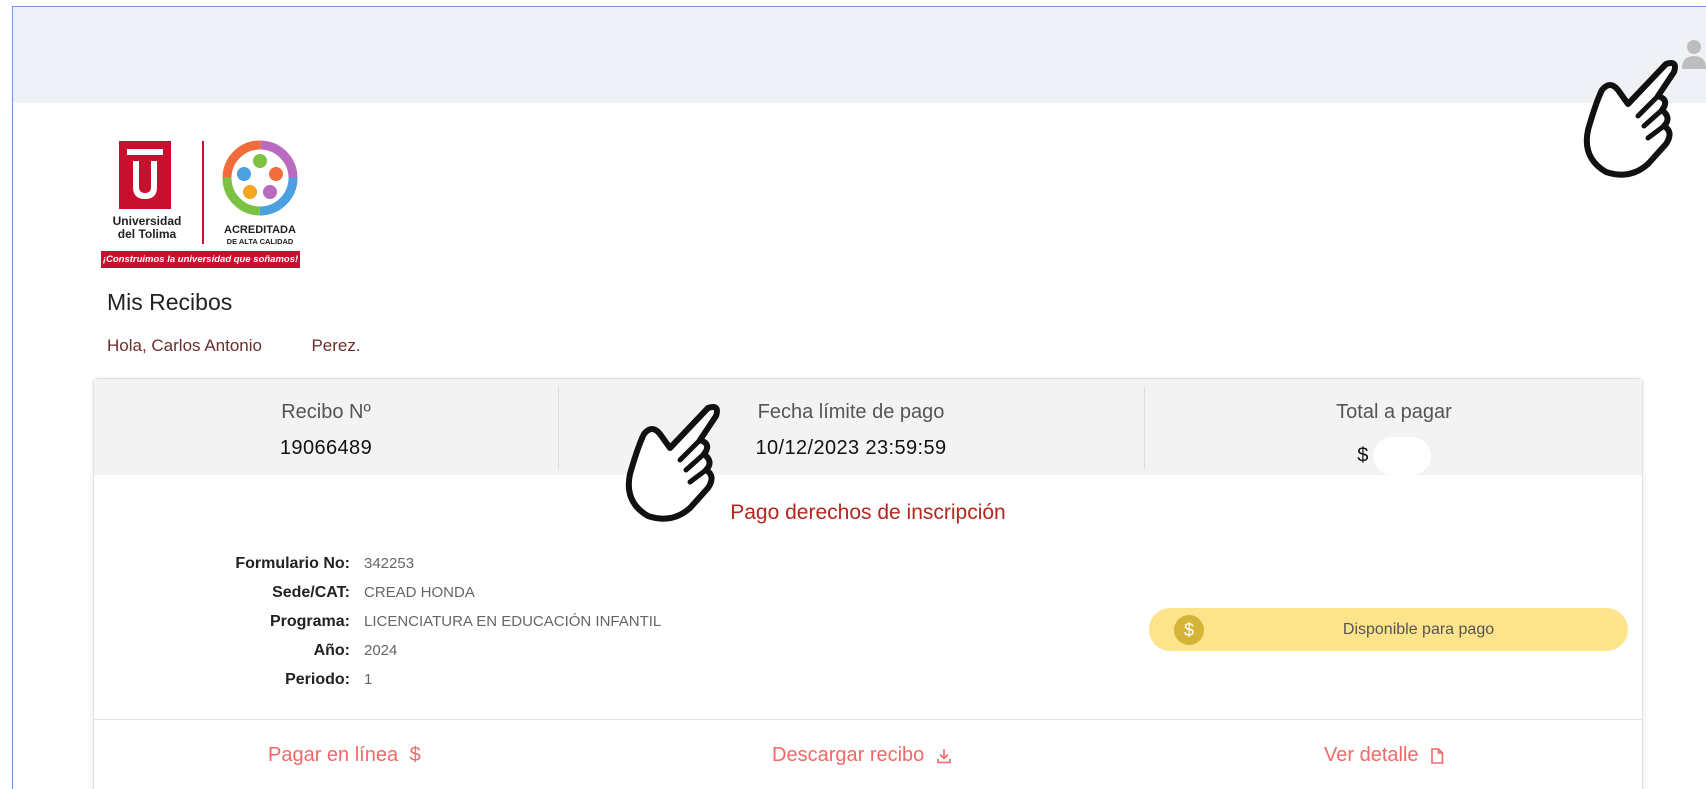 The width and height of the screenshot is (1706, 789). Describe the element at coordinates (1394, 412) in the screenshot. I see `total-label: Total a pagar` at that location.